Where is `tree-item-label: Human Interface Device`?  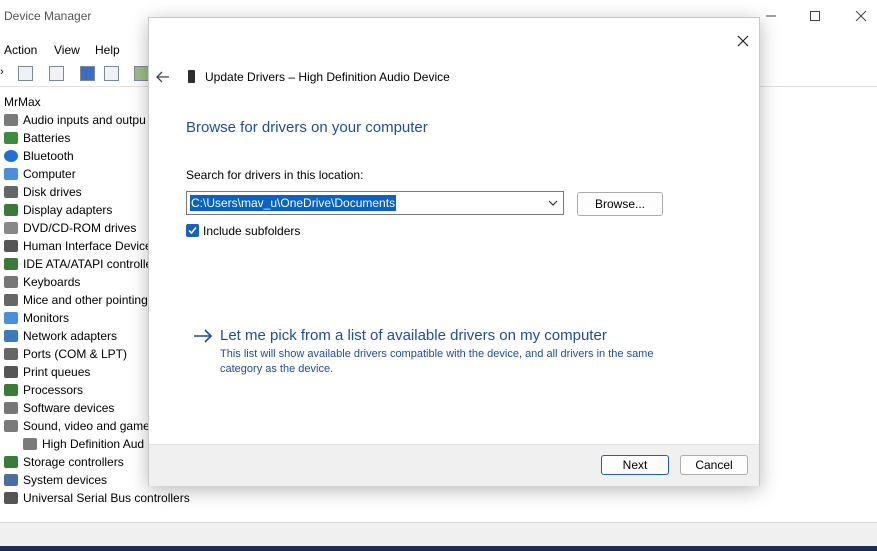 tree-item-label: Human Interface Device is located at coordinates (87, 246).